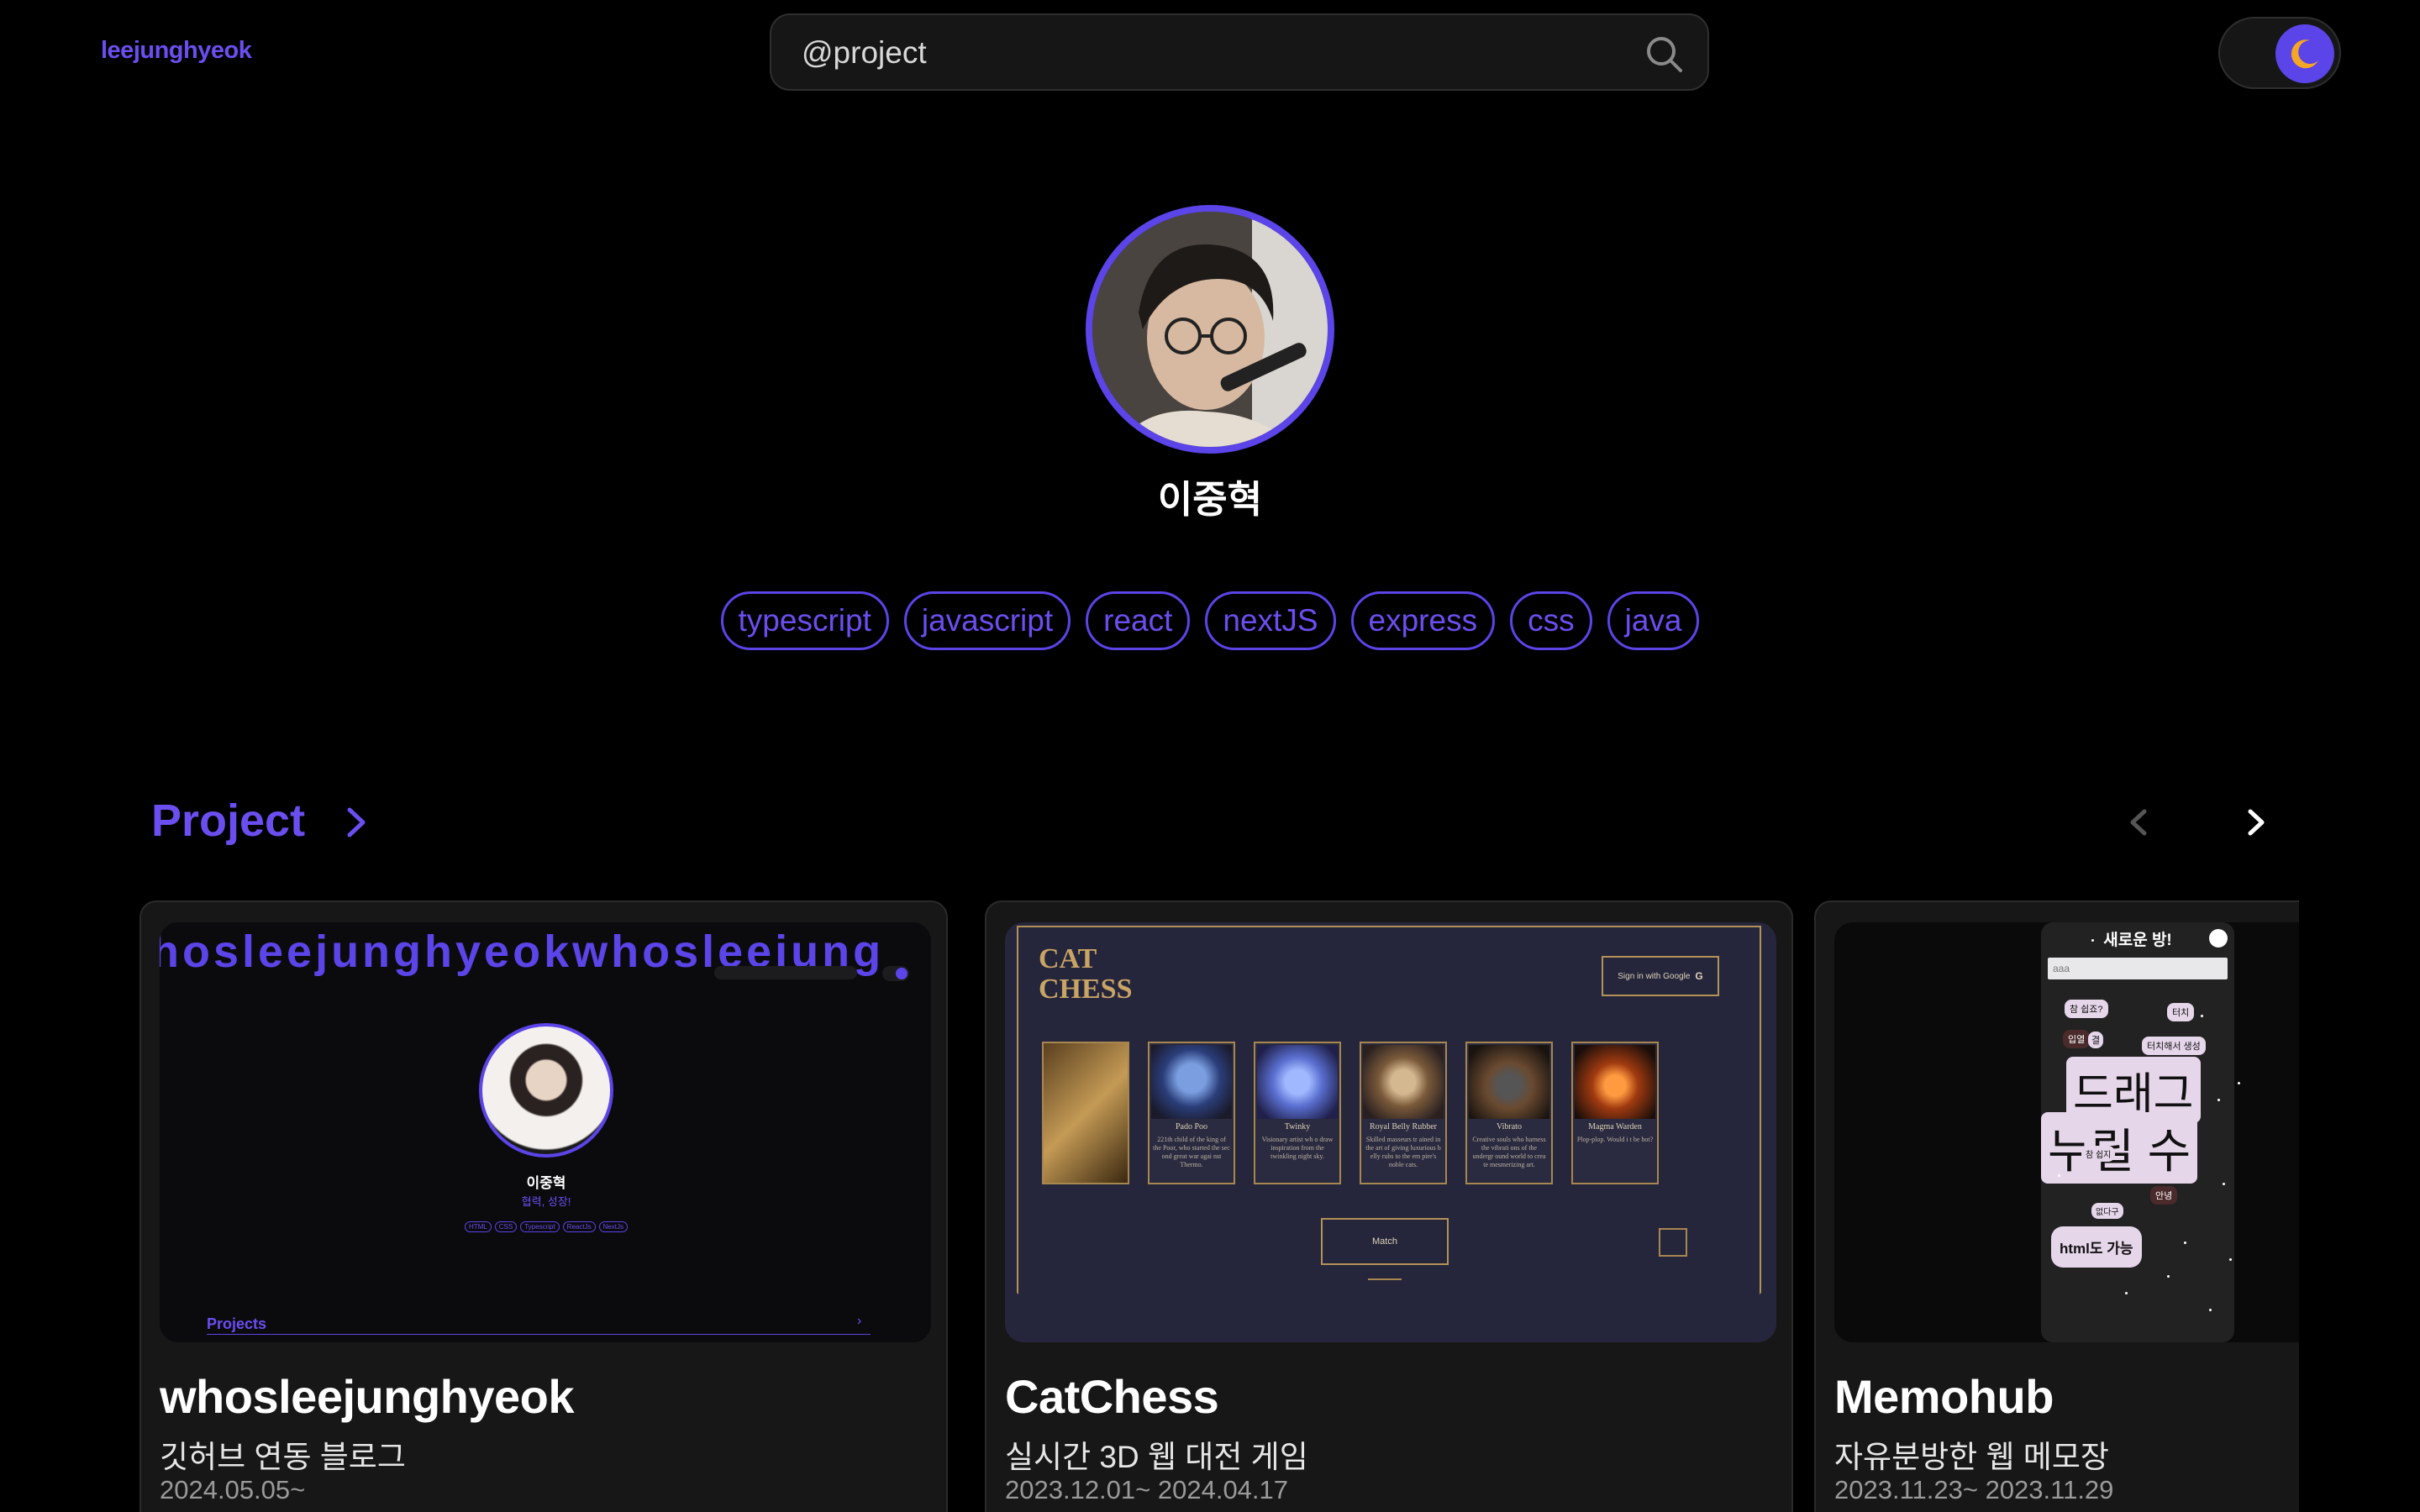 Image resolution: width=2420 pixels, height=1512 pixels. I want to click on tag-javascript: javascript, so click(987, 620).